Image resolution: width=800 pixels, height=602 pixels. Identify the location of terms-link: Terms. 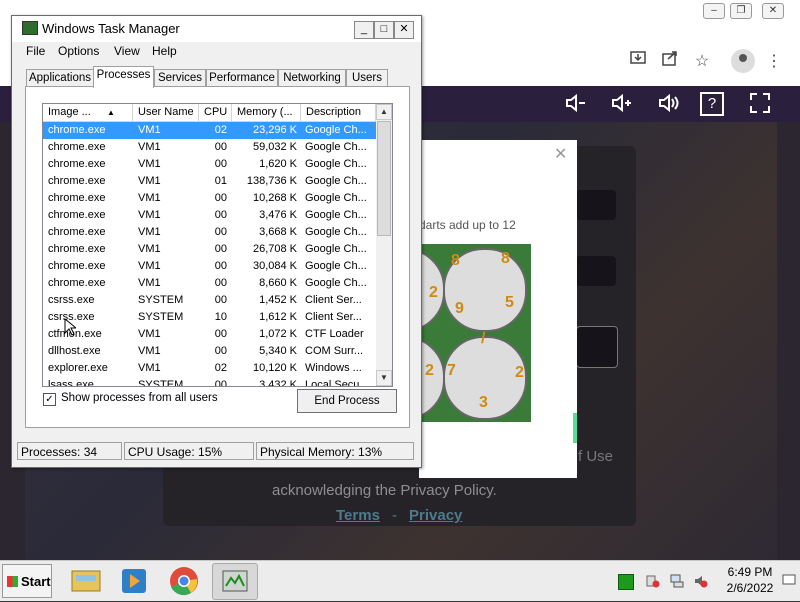
(358, 515).